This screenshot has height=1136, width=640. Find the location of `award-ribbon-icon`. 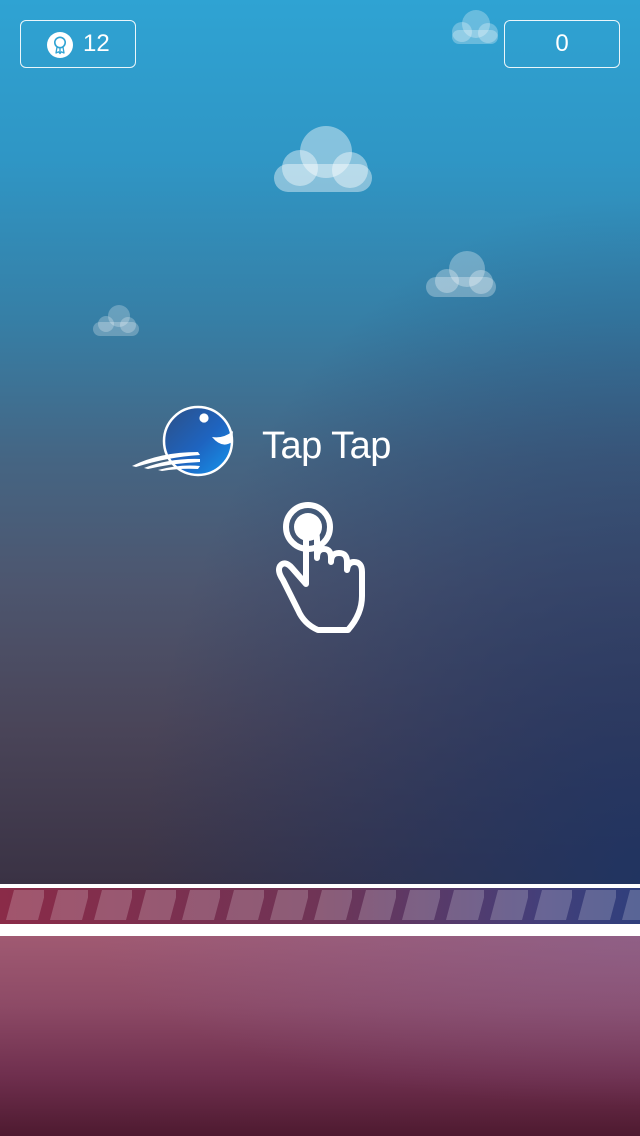

award-ribbon-icon is located at coordinates (60, 45).